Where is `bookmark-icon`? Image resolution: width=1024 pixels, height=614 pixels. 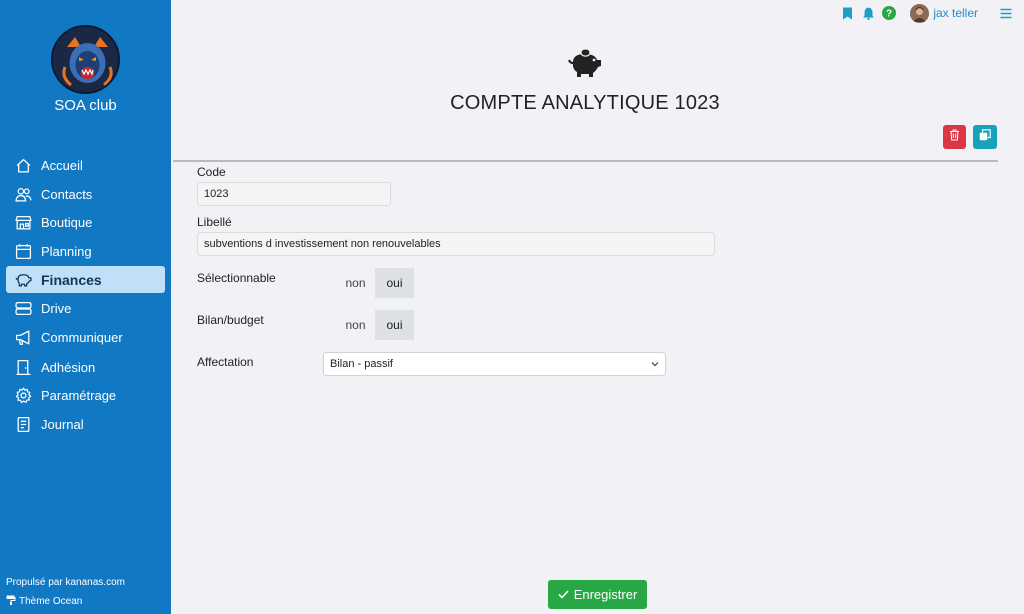 bookmark-icon is located at coordinates (847, 13).